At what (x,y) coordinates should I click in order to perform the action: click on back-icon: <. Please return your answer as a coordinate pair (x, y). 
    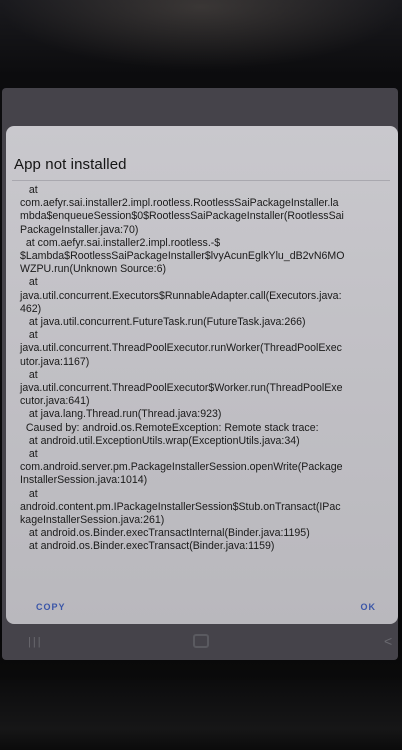
    Looking at the image, I should click on (388, 641).